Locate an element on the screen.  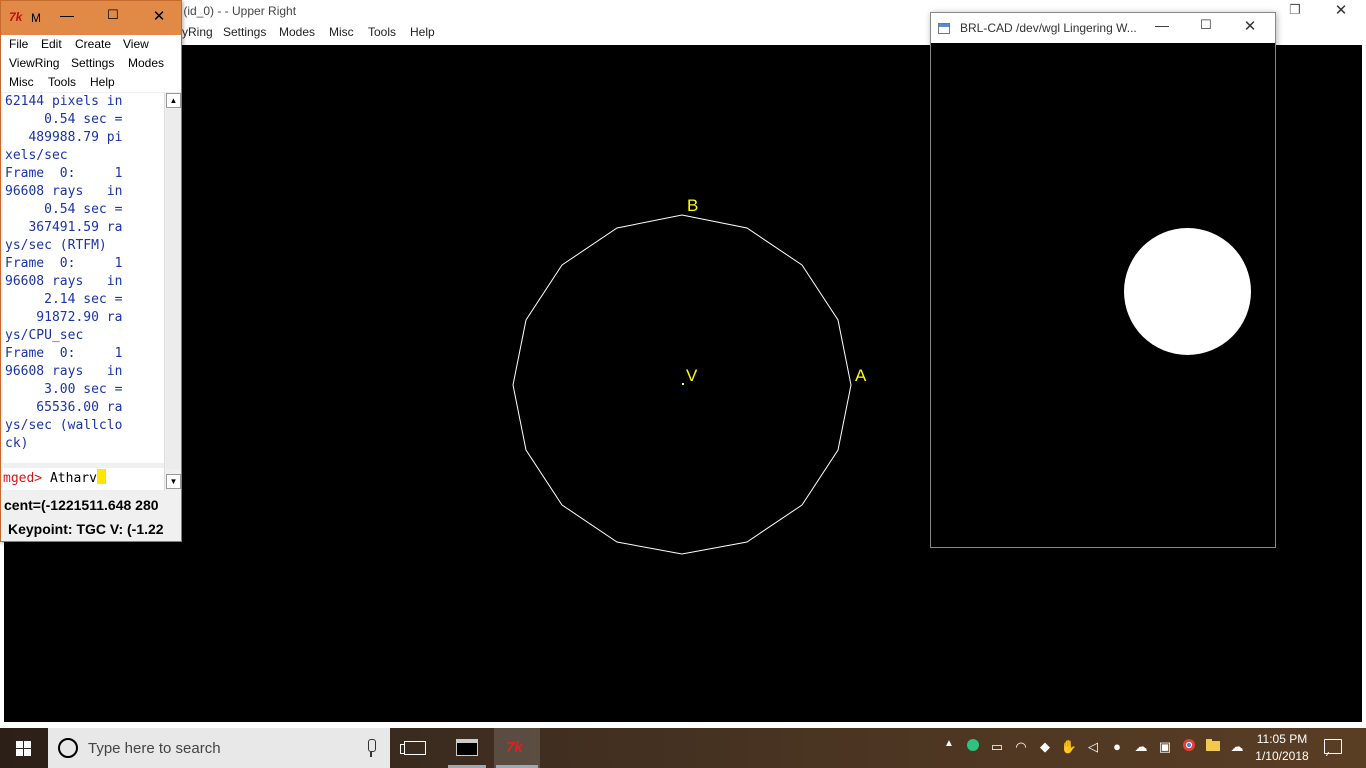
output-line: xels/sec is located at coordinates (36, 155).